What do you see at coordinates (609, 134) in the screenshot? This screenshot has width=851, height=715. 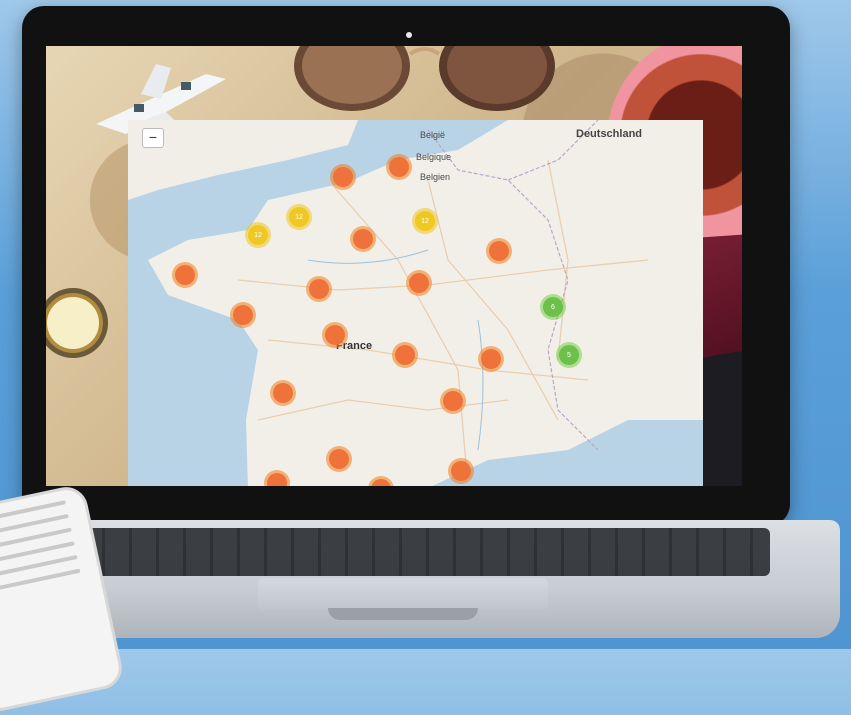 I see `country-label-deutschland: Deutschland` at bounding box center [609, 134].